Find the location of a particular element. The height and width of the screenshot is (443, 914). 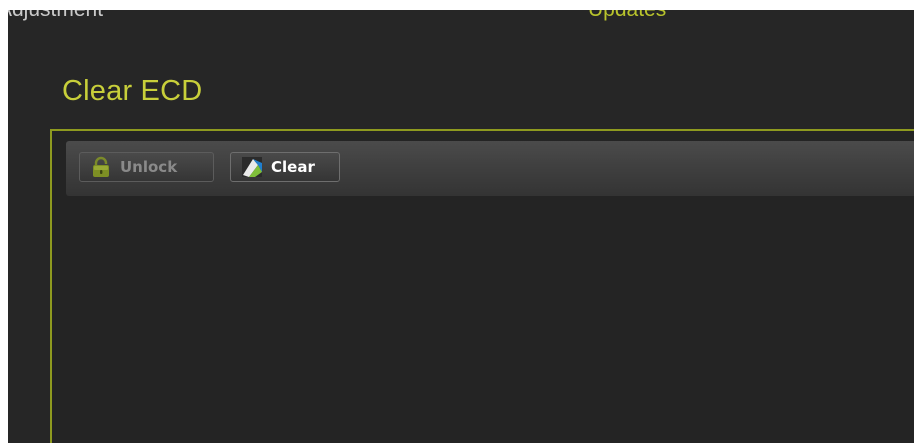

lock-icon is located at coordinates (101, 167).